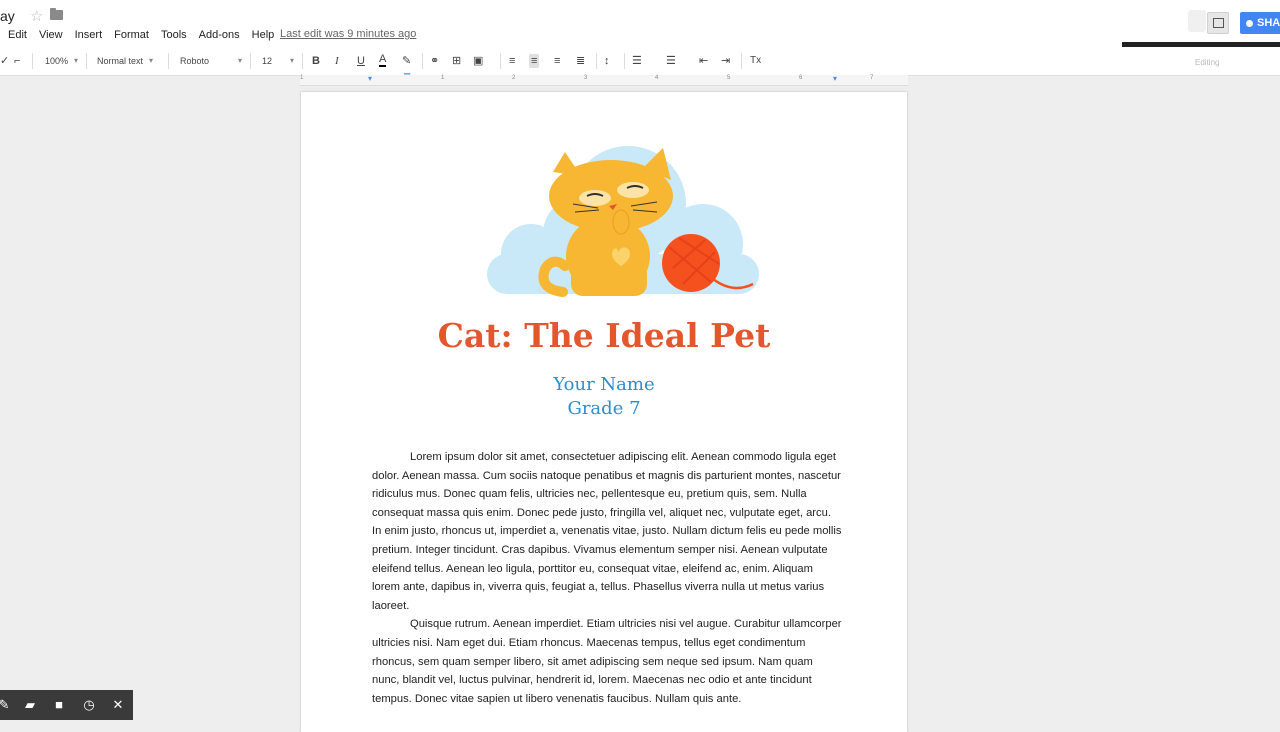 The height and width of the screenshot is (732, 1280). I want to click on ruler-label: 6, so click(801, 78).